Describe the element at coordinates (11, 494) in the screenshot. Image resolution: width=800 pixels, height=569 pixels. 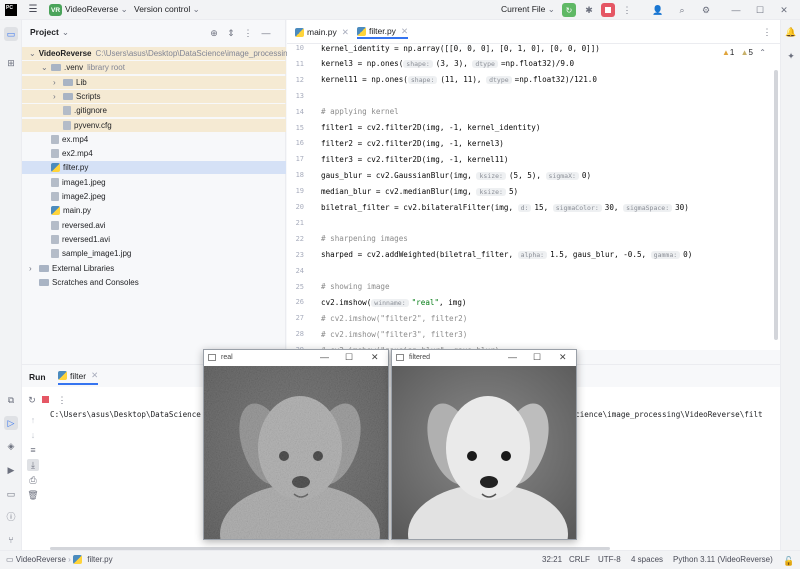
I see `terminal-tool-icon: ▭` at that location.